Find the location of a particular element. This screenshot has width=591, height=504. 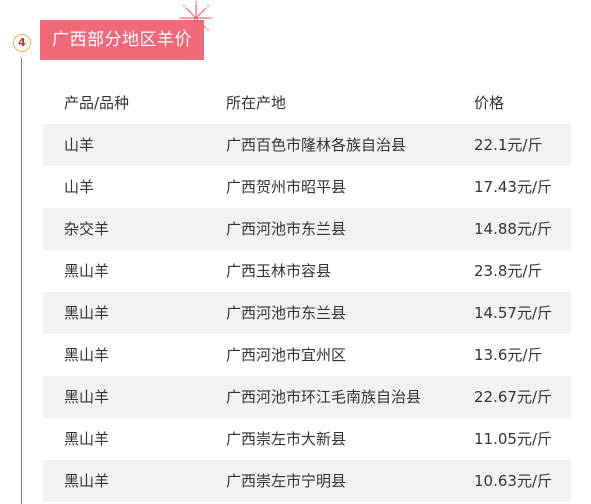

column-header-product: 产品/品种 is located at coordinates (97, 103).